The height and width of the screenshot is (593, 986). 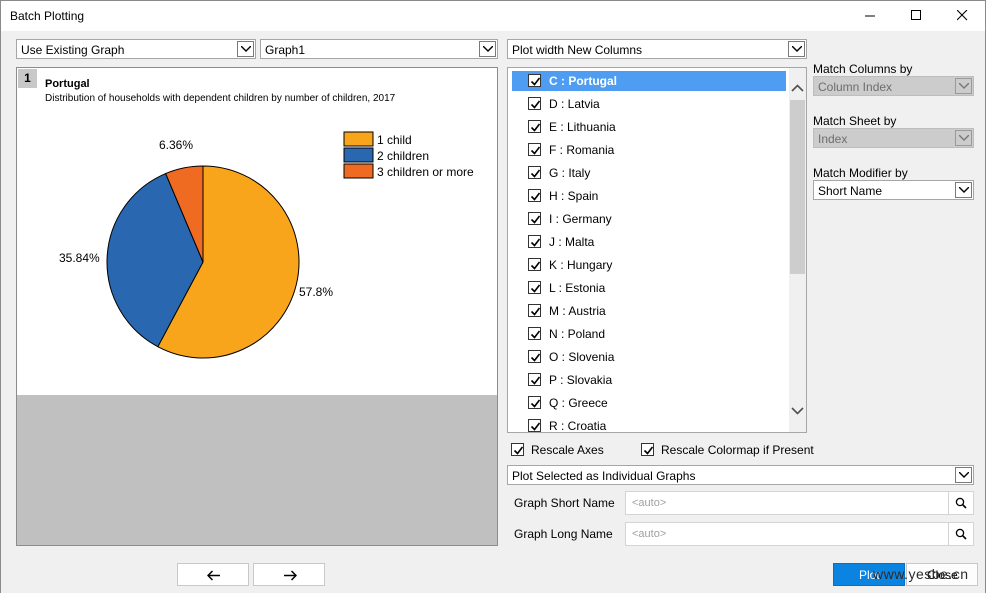 What do you see at coordinates (893, 86) in the screenshot?
I see `match-columns-select: Column Index` at bounding box center [893, 86].